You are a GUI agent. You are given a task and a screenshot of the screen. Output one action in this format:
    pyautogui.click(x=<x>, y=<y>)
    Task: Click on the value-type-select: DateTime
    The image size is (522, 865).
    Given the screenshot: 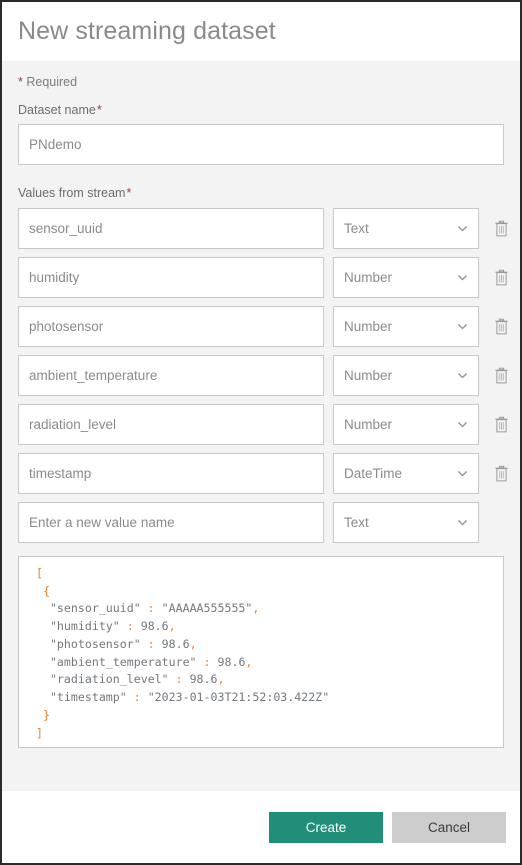 What is the action you would take?
    pyautogui.click(x=406, y=473)
    